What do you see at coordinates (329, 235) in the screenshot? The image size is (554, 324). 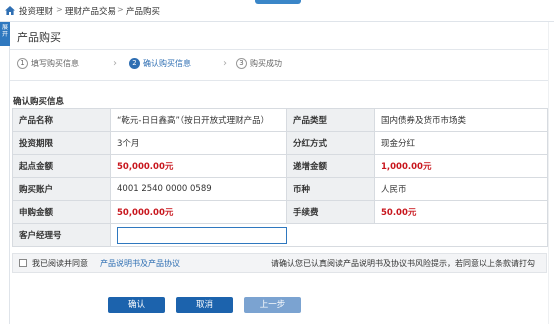 I see `manager-id-cell` at bounding box center [329, 235].